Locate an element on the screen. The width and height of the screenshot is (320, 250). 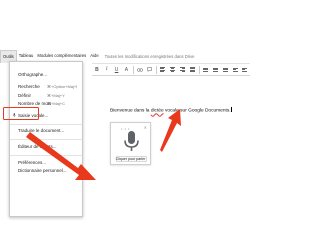
menu-item-label: Définir is located at coordinates (25, 95).